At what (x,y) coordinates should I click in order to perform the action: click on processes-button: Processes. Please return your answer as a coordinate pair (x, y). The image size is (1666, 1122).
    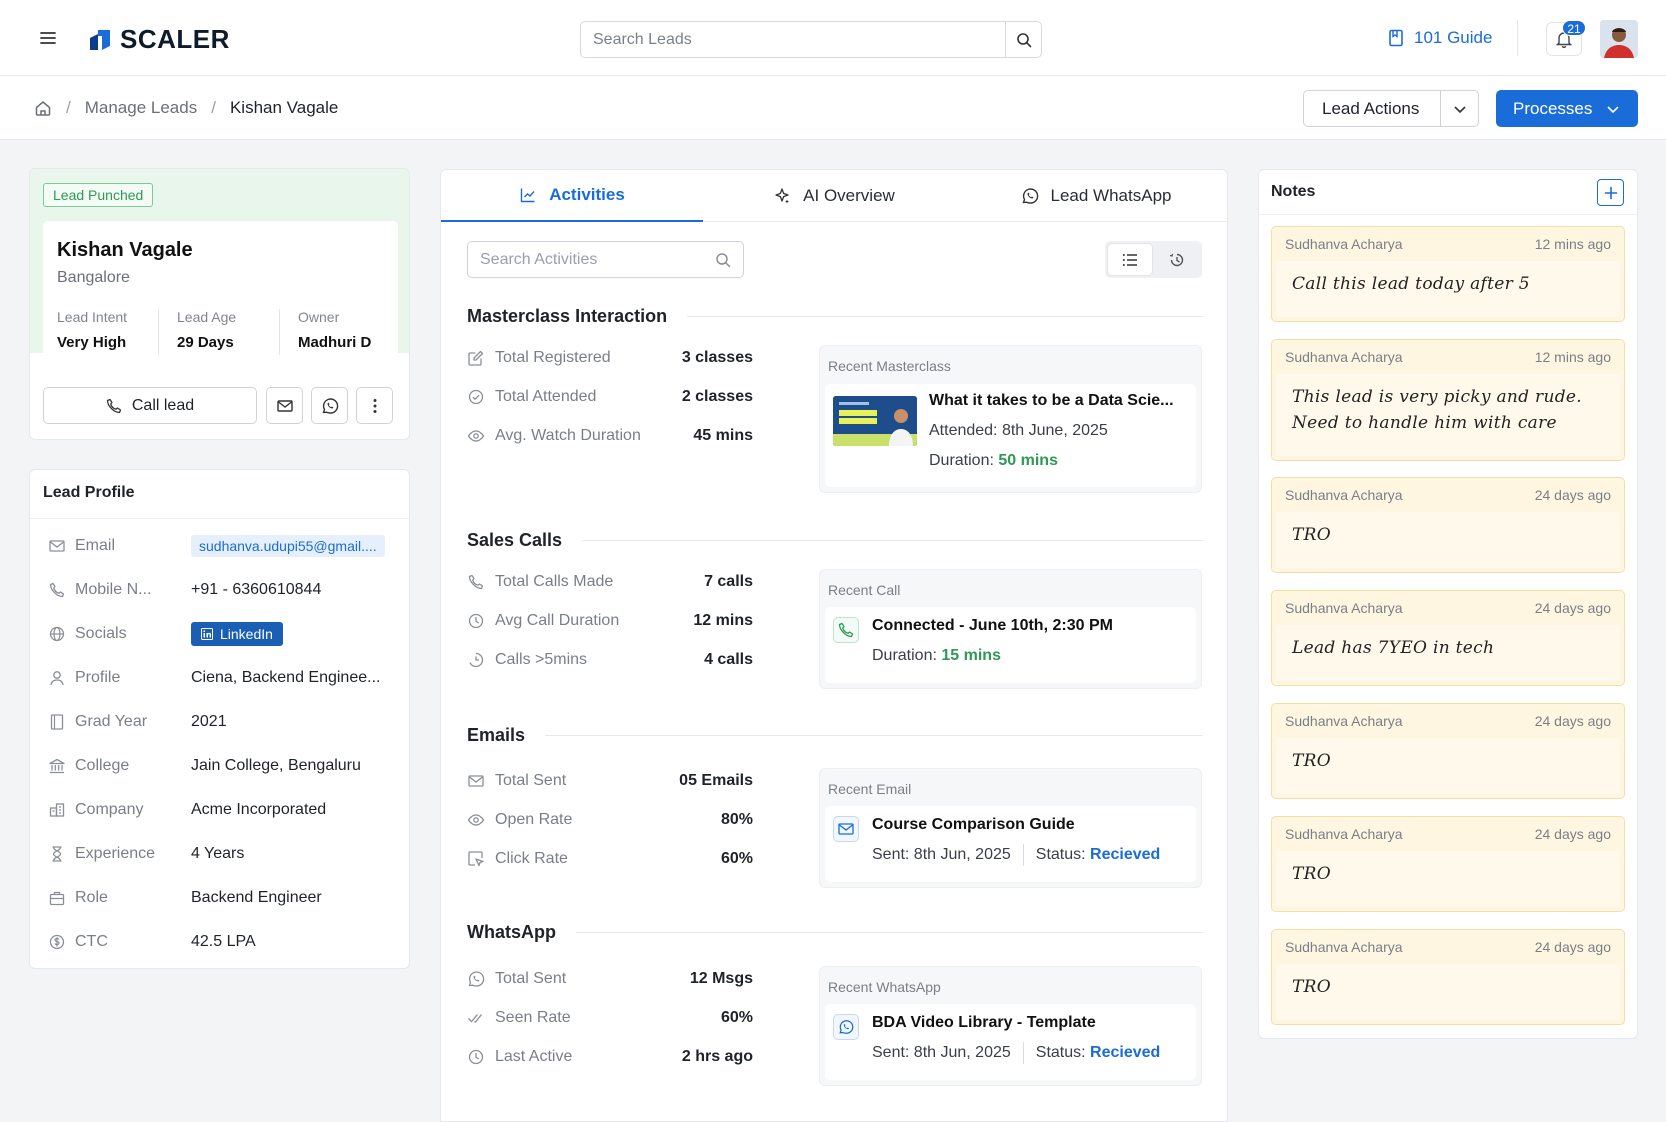
    Looking at the image, I should click on (1567, 108).